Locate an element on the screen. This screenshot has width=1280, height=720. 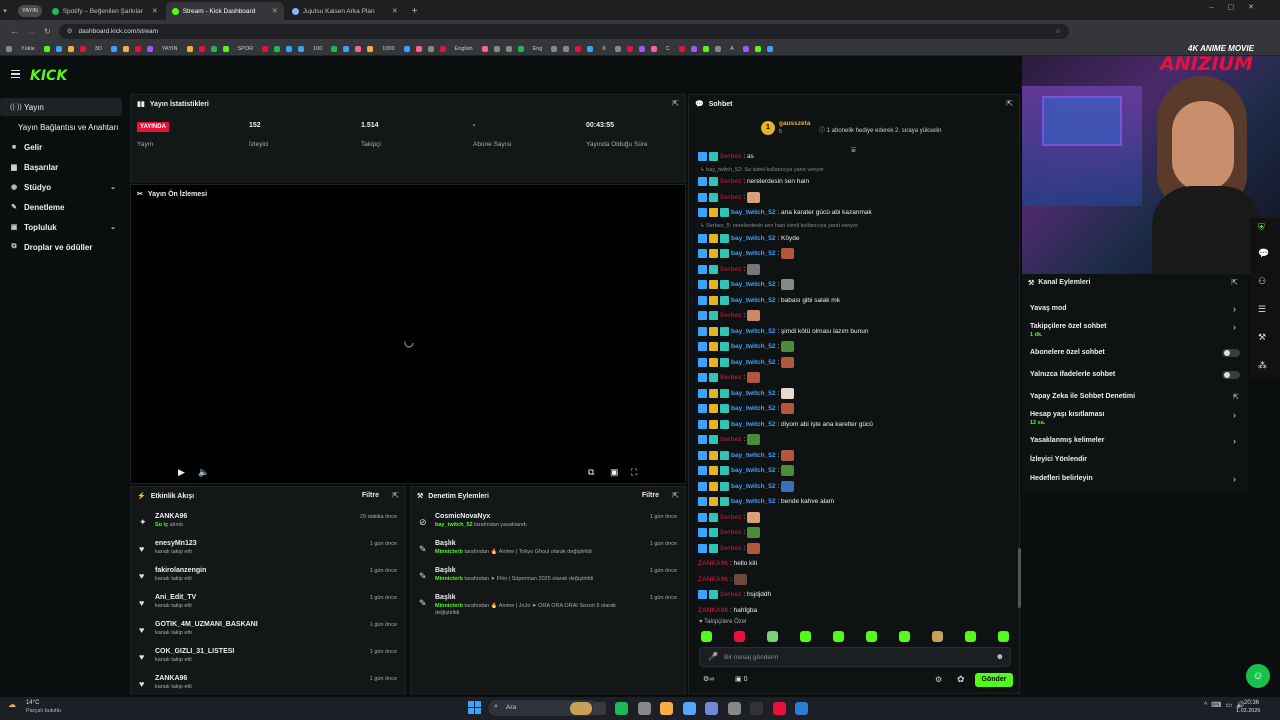
site-info-icon: ⚙ is located at coordinates (70, 31).